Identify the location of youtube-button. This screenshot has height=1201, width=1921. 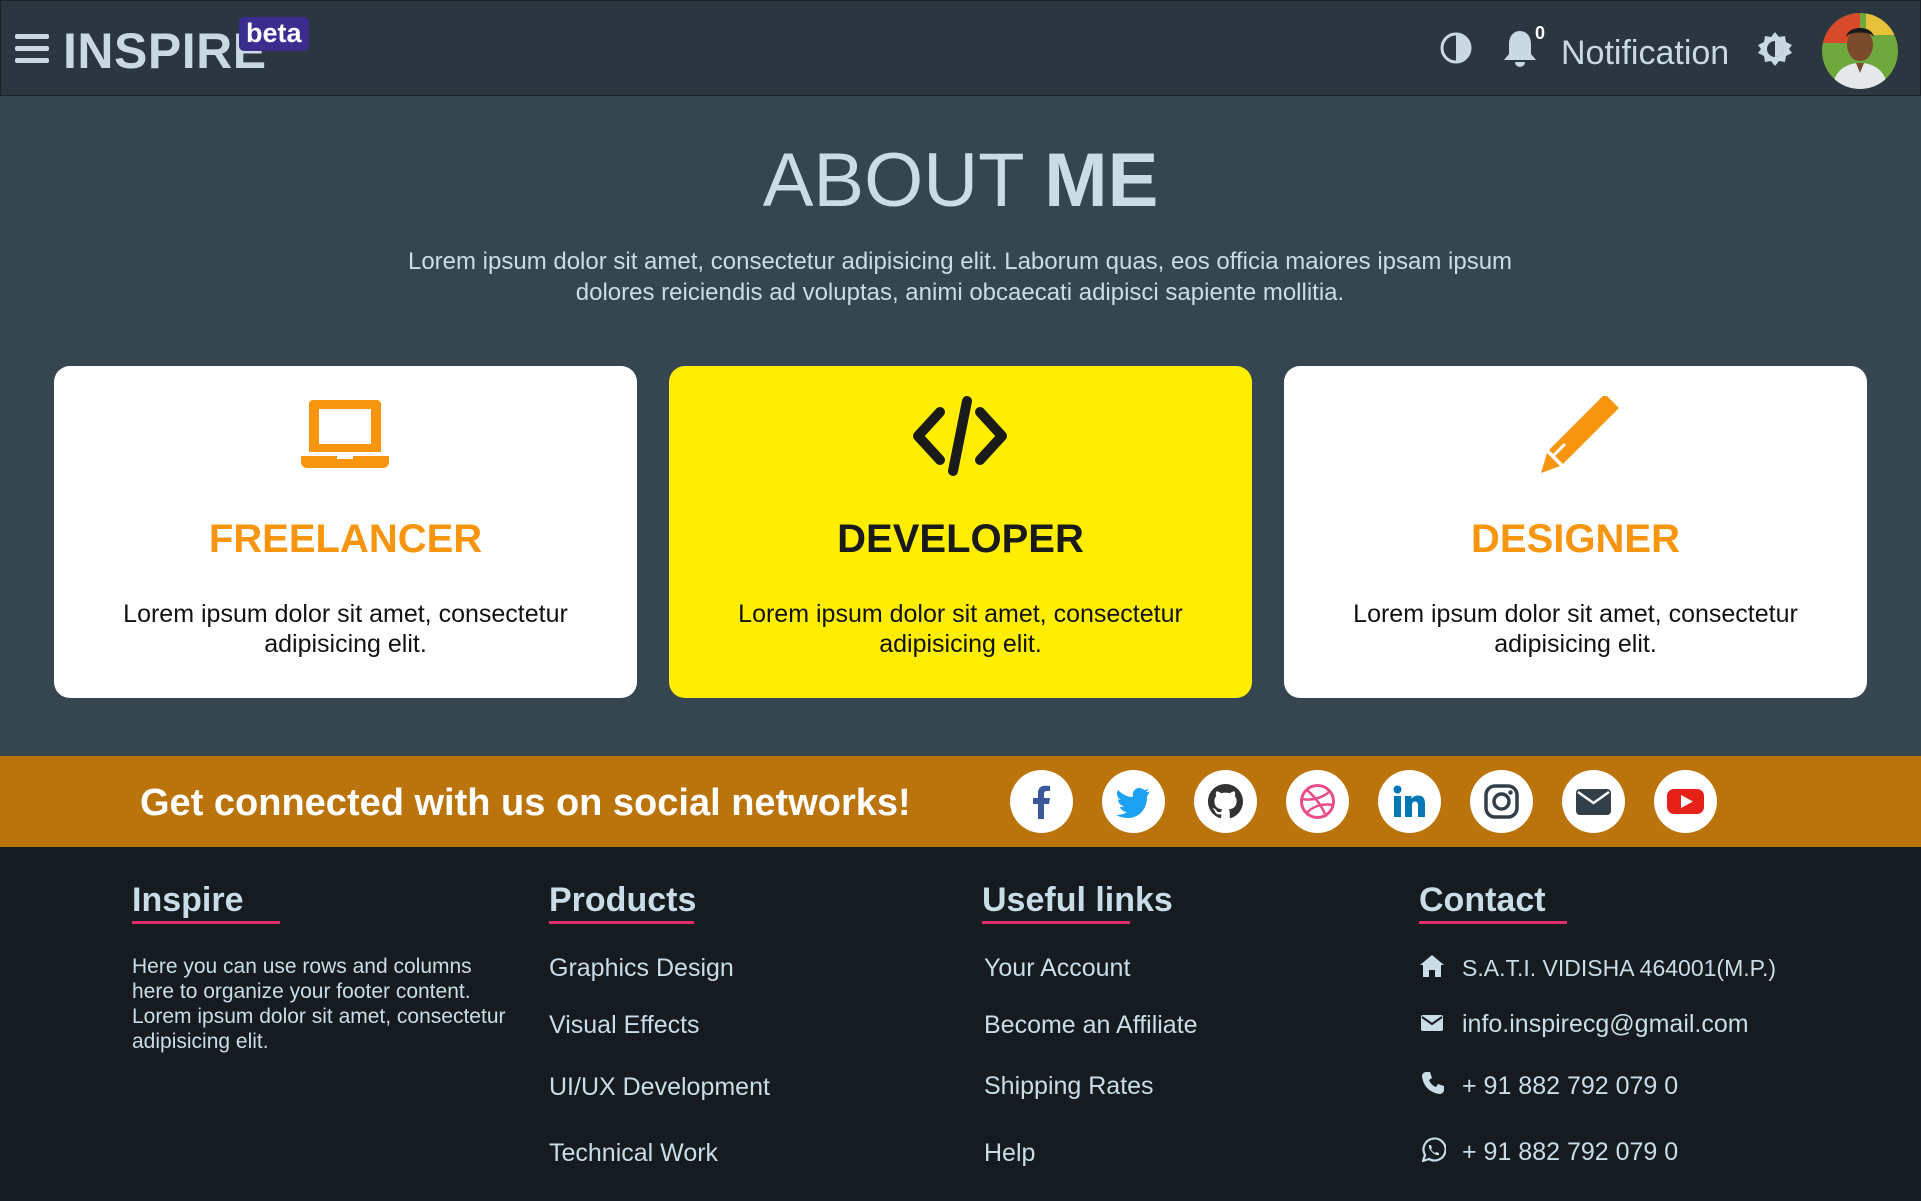
(1685, 801).